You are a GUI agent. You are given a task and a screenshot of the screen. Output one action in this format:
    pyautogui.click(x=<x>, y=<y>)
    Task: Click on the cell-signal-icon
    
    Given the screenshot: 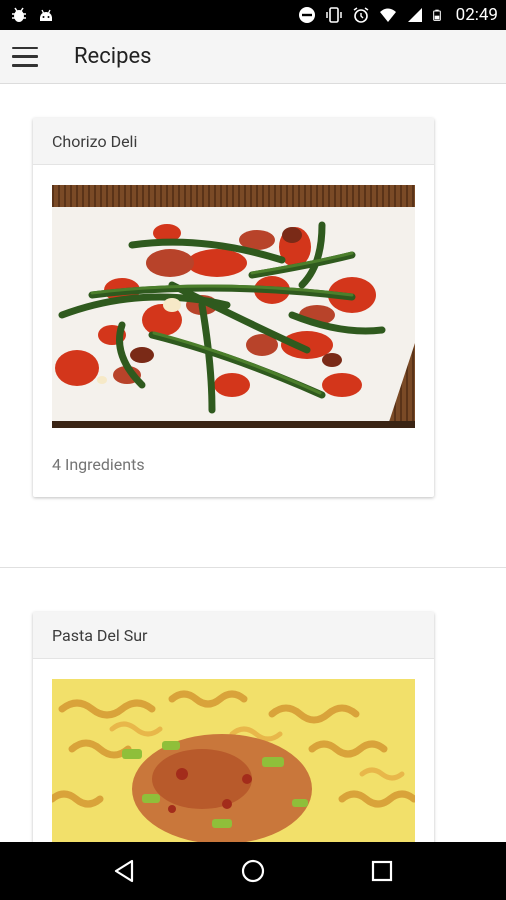 What is the action you would take?
    pyautogui.click(x=414, y=15)
    